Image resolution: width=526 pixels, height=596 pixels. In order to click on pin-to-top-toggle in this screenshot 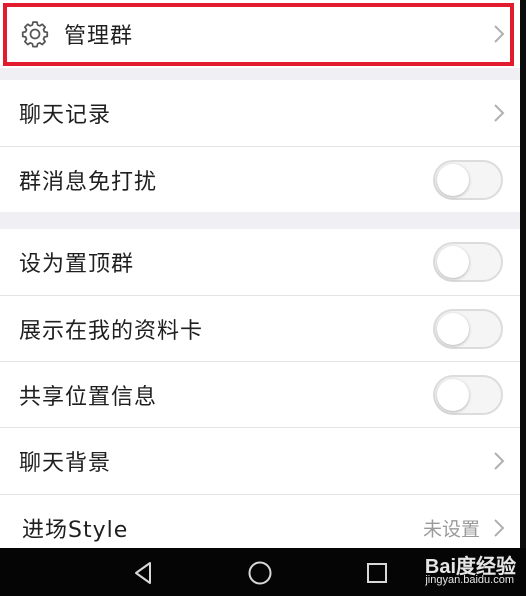, I will do `click(468, 262)`.